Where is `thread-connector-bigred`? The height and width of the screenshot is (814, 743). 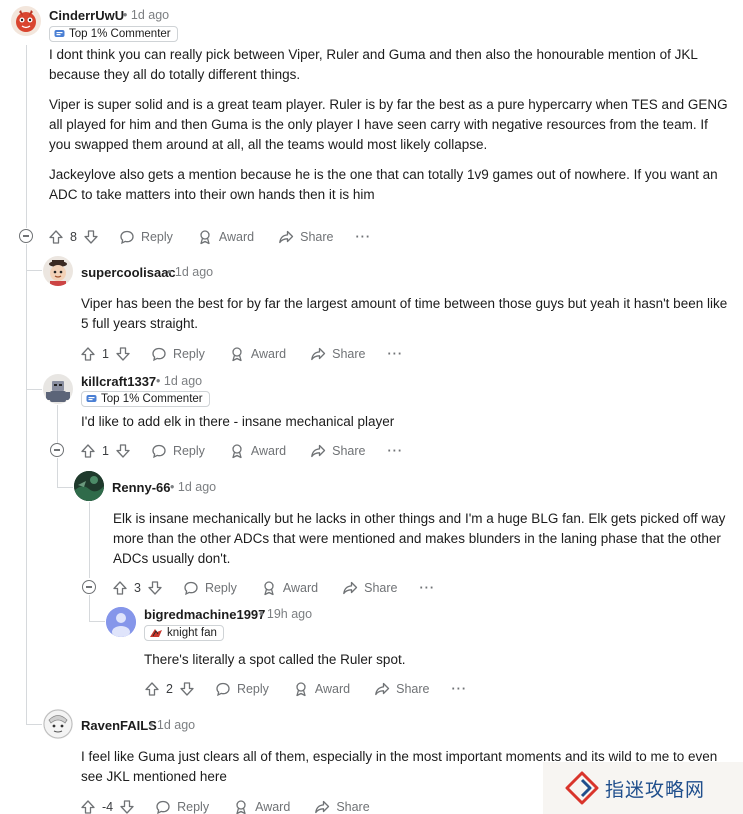
thread-connector-bigred is located at coordinates (97, 621).